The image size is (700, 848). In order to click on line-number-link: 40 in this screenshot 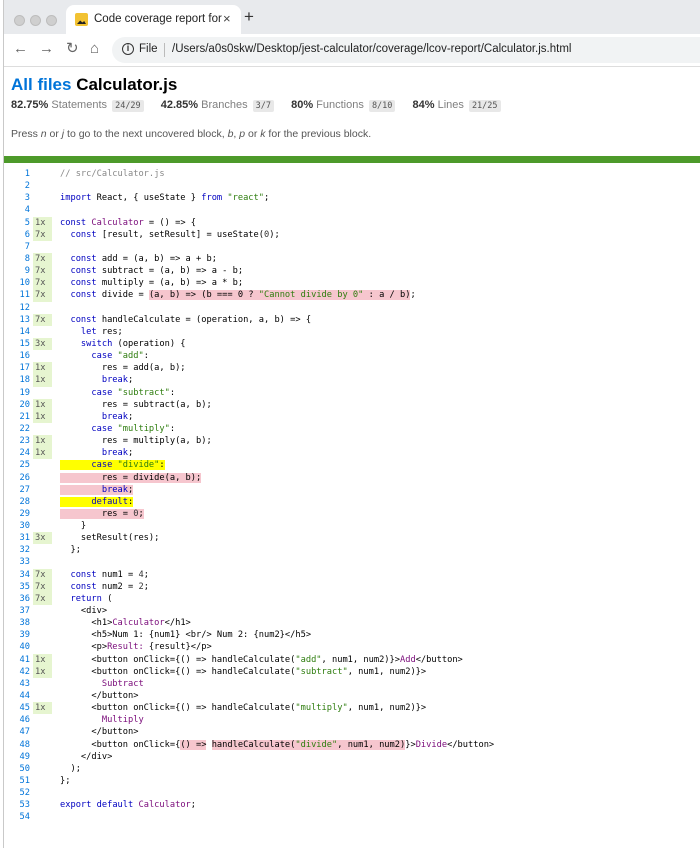, I will do `click(17, 647)`.